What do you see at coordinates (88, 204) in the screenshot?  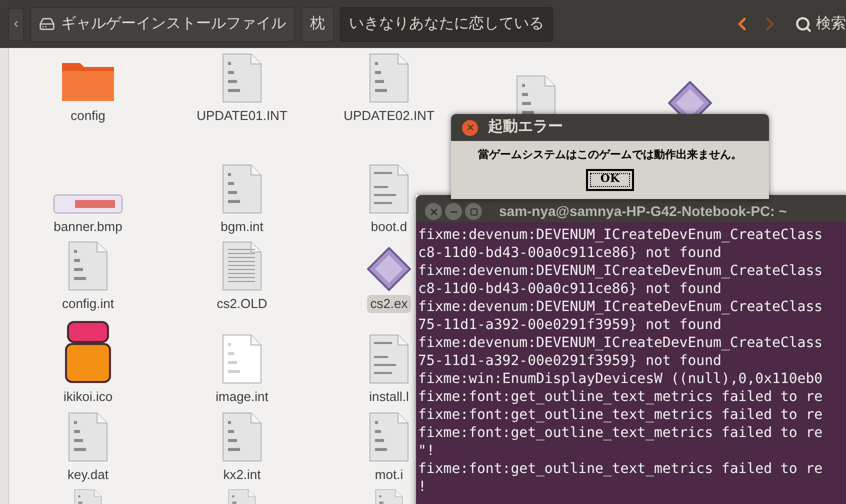 I see `banner-image-icon` at bounding box center [88, 204].